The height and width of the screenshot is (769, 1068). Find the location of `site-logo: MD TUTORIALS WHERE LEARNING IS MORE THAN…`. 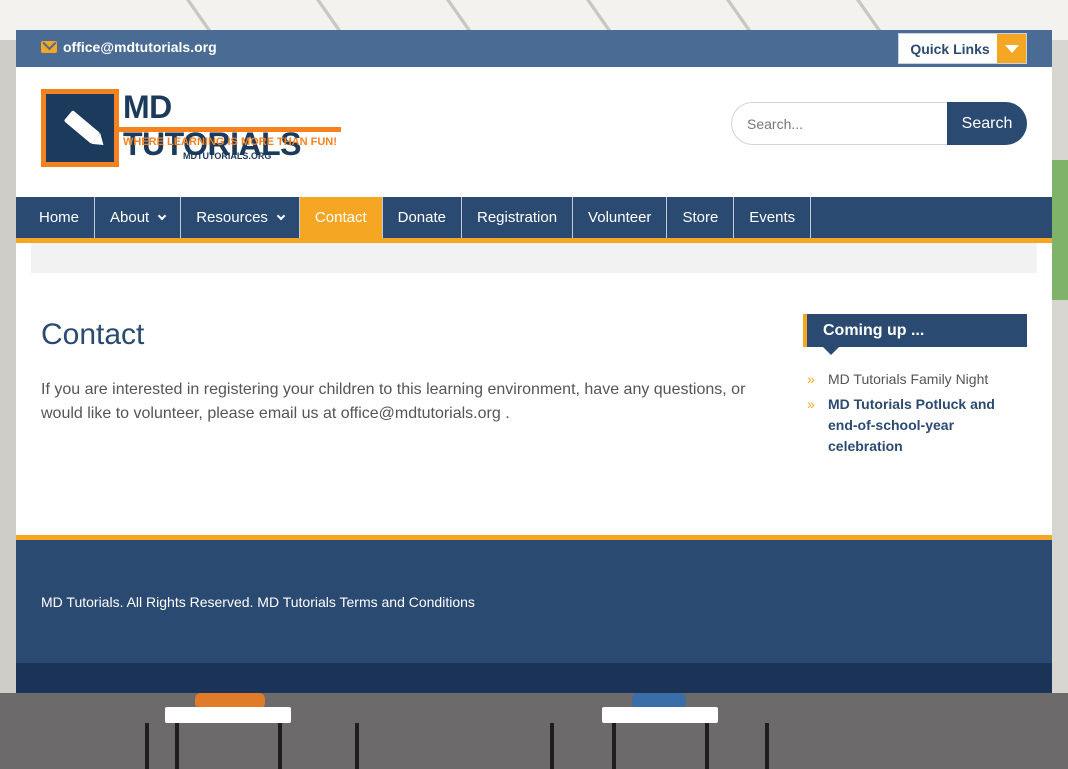

site-logo: MD TUTORIALS WHERE LEARNING IS MORE THAN… is located at coordinates (191, 128).